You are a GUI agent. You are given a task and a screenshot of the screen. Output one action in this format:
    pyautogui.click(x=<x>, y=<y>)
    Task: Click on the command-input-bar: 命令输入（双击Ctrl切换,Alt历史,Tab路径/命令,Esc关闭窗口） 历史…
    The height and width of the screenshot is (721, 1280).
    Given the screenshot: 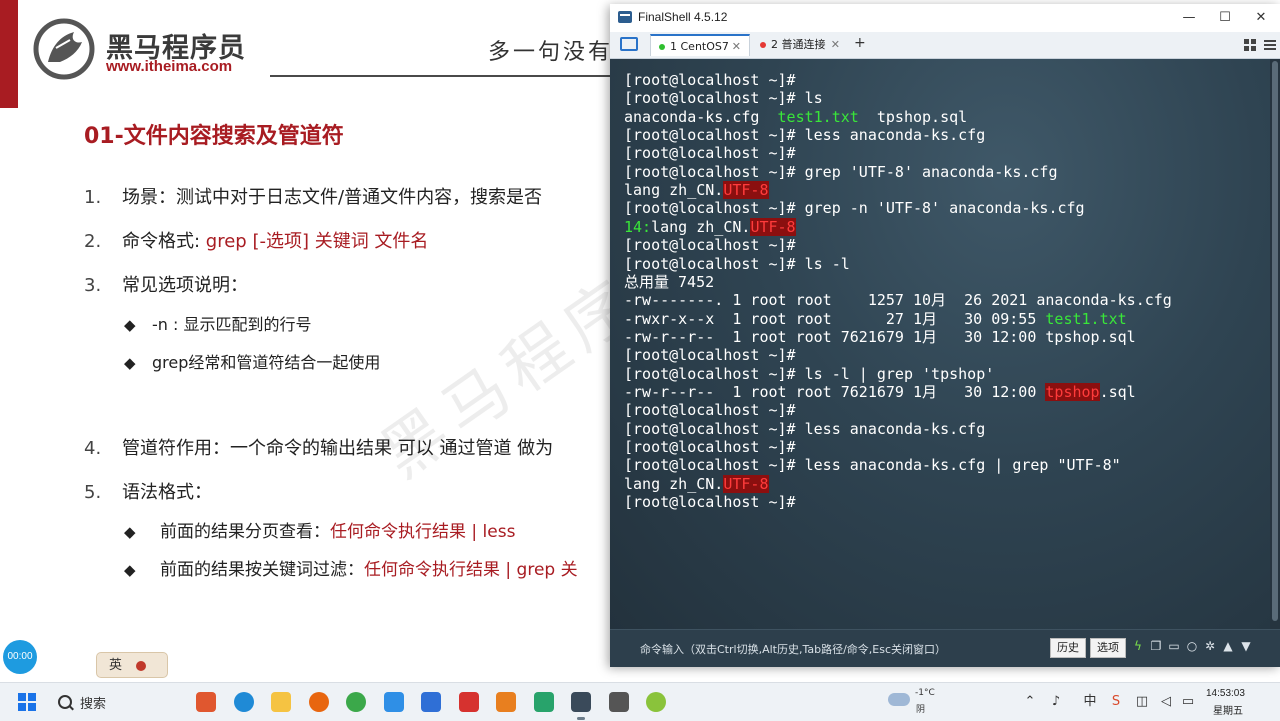 What is the action you would take?
    pyautogui.click(x=945, y=648)
    